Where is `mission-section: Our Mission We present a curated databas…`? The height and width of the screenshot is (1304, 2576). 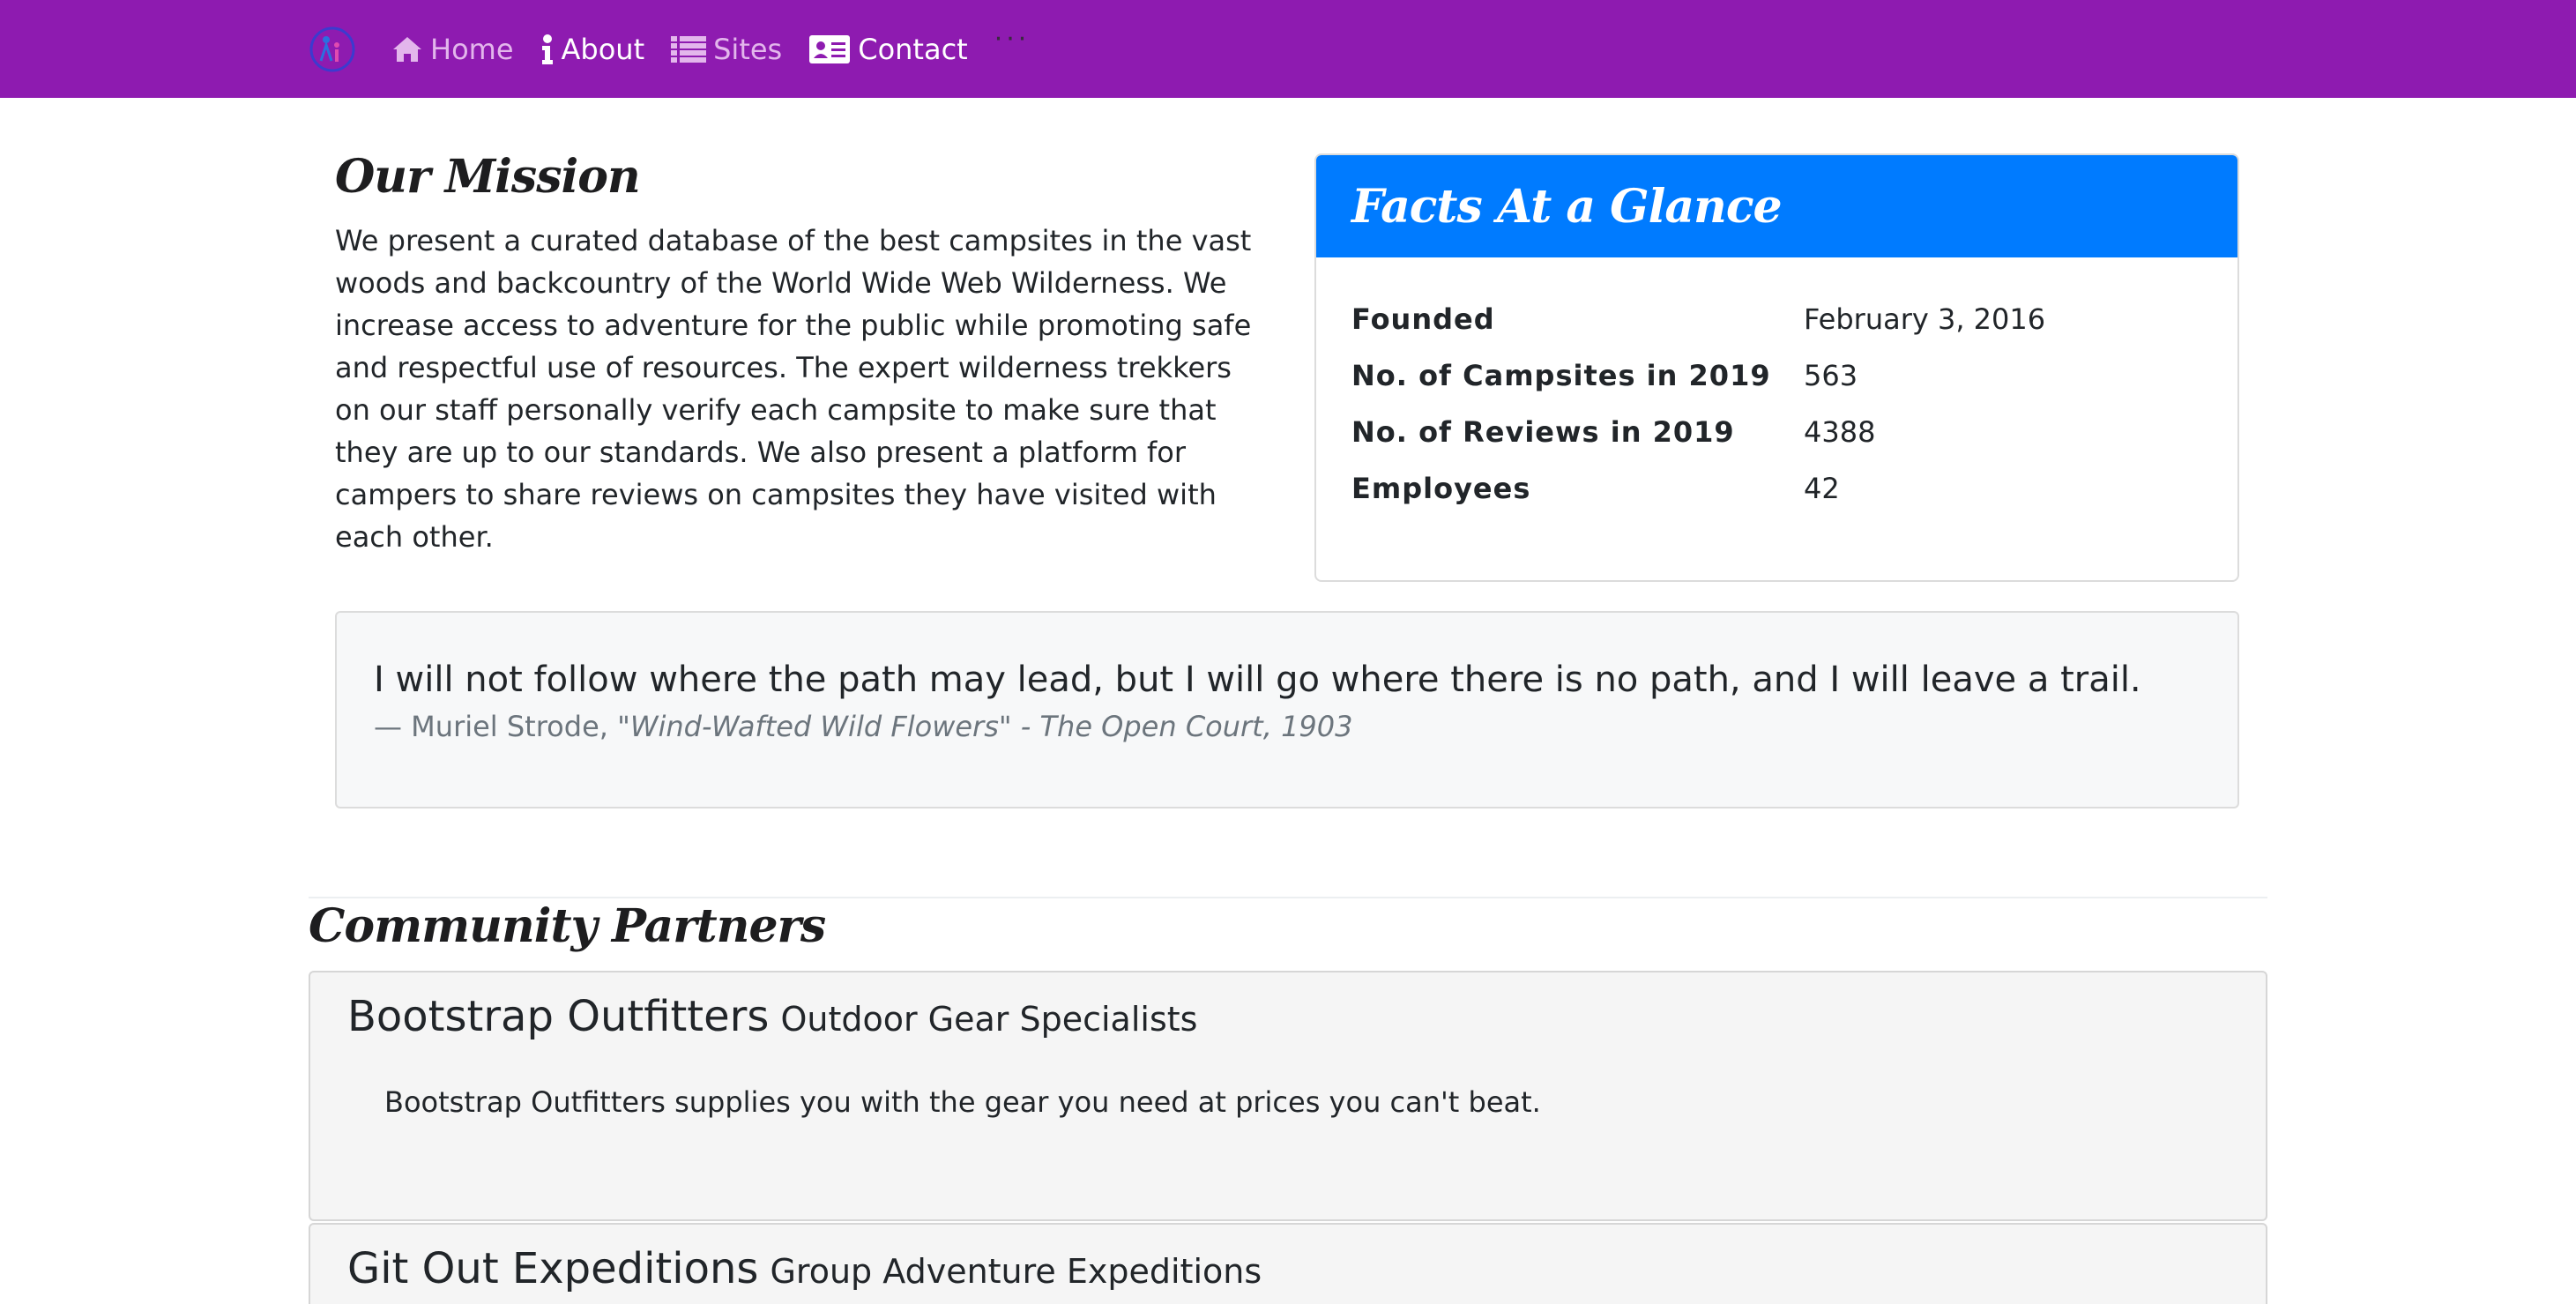 mission-section: Our Mission We present a curated databas… is located at coordinates (794, 354).